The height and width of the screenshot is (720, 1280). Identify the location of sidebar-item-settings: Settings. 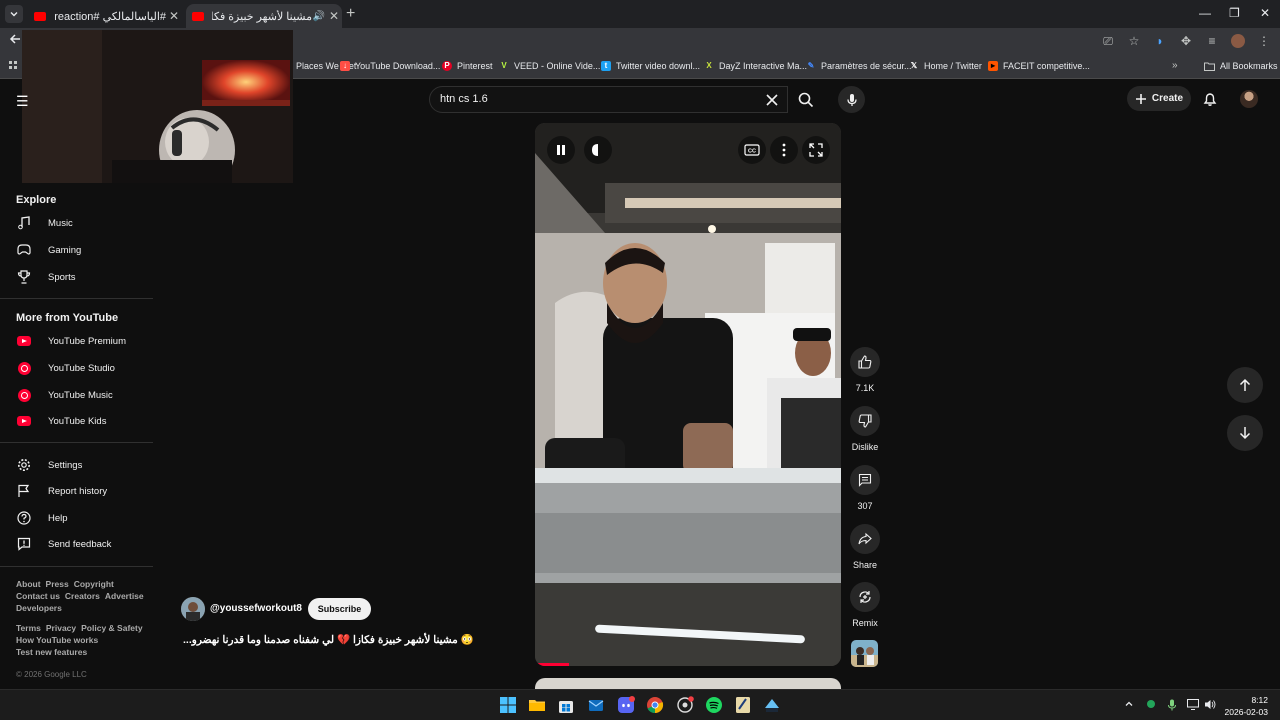
(49, 465).